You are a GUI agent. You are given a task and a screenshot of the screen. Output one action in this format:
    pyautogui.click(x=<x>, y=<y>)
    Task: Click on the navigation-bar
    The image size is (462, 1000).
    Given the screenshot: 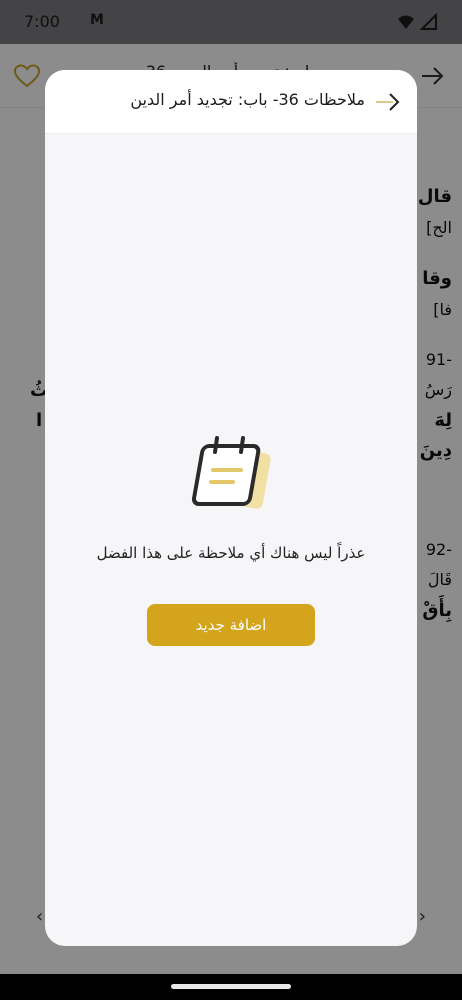 What is the action you would take?
    pyautogui.click(x=231, y=987)
    